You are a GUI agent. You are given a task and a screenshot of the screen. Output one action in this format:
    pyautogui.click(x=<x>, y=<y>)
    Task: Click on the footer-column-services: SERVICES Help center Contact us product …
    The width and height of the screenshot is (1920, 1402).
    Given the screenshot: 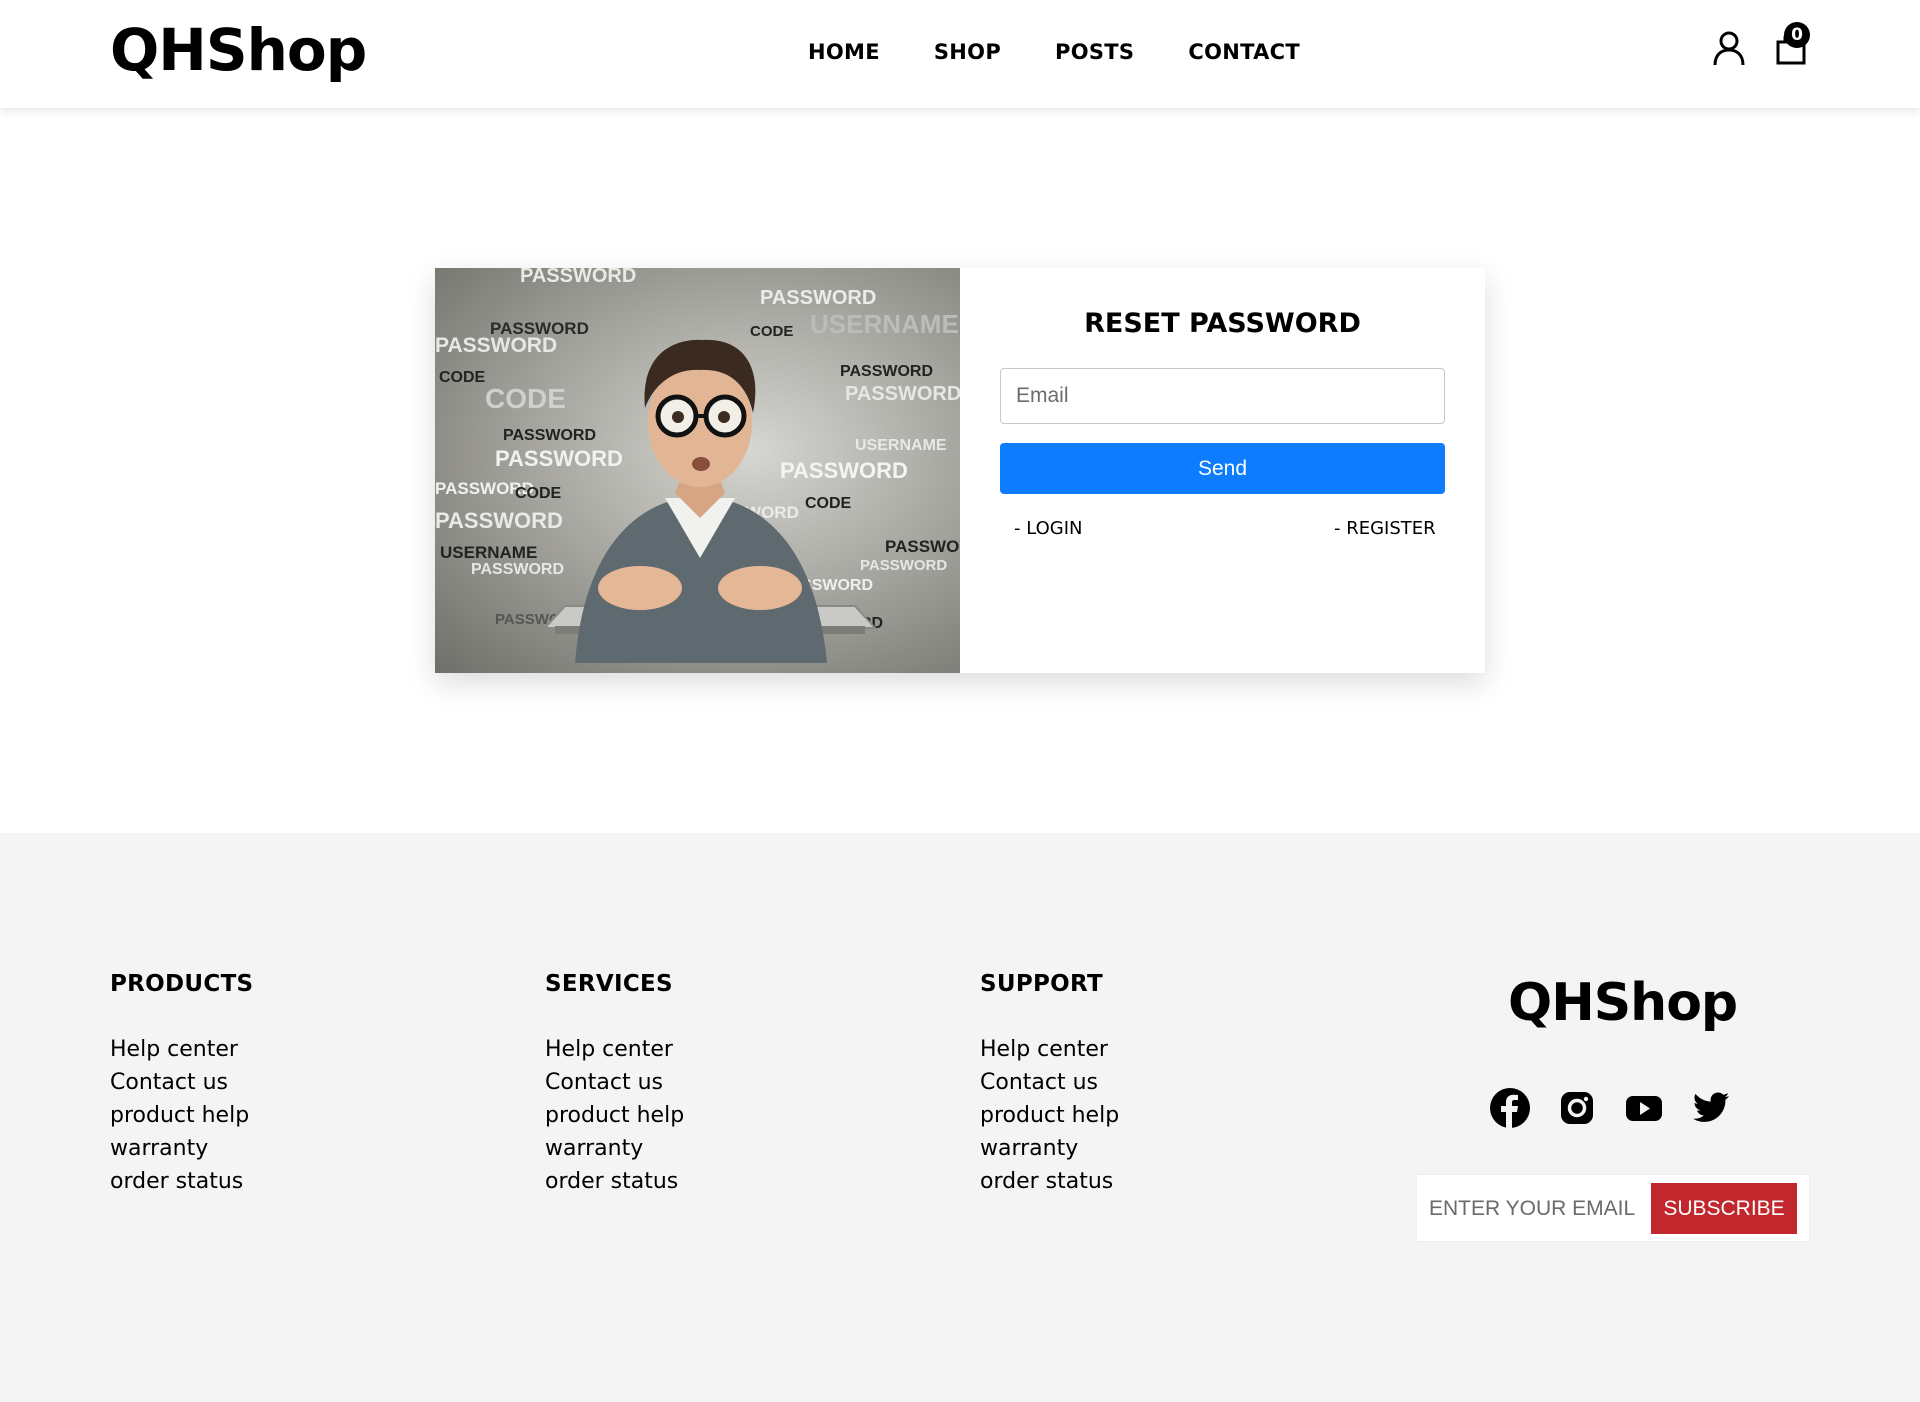 What is the action you would take?
    pyautogui.click(x=614, y=1084)
    